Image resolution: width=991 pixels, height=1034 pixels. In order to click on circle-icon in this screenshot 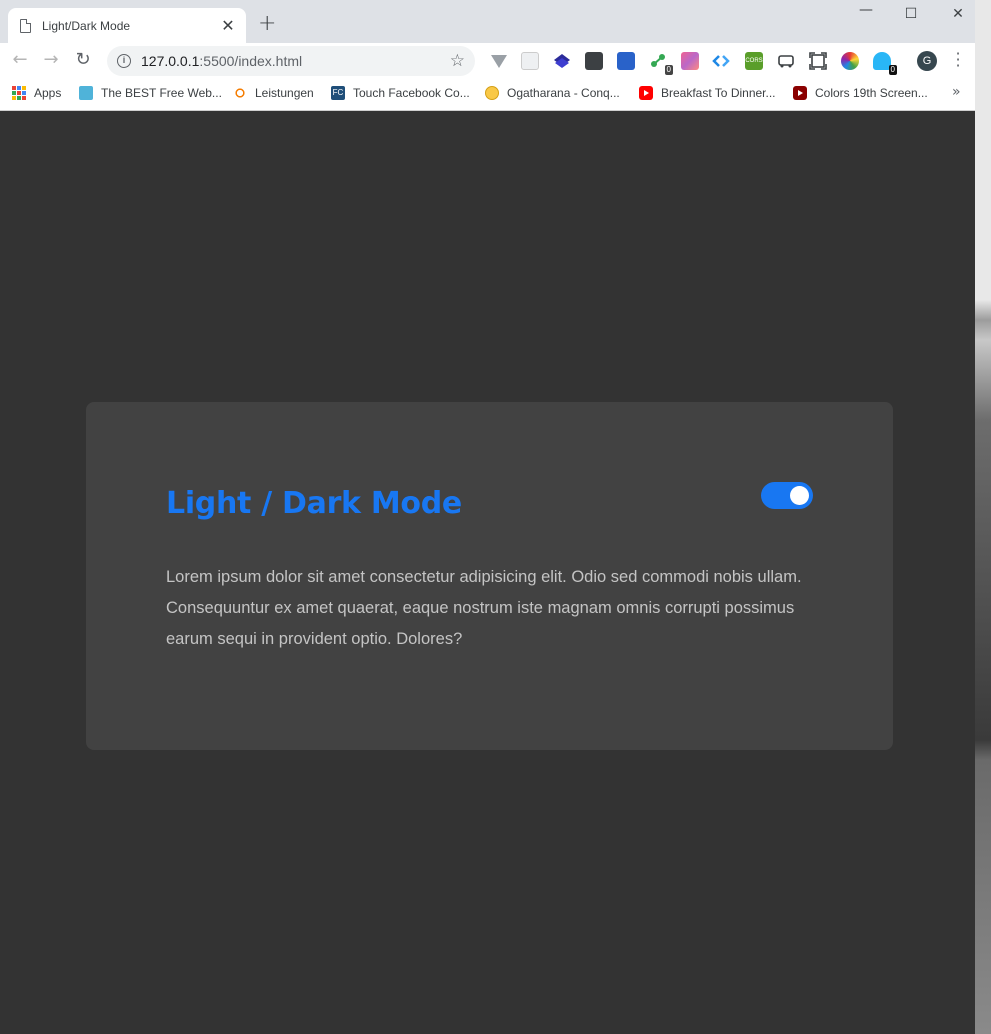, I will do `click(492, 93)`.